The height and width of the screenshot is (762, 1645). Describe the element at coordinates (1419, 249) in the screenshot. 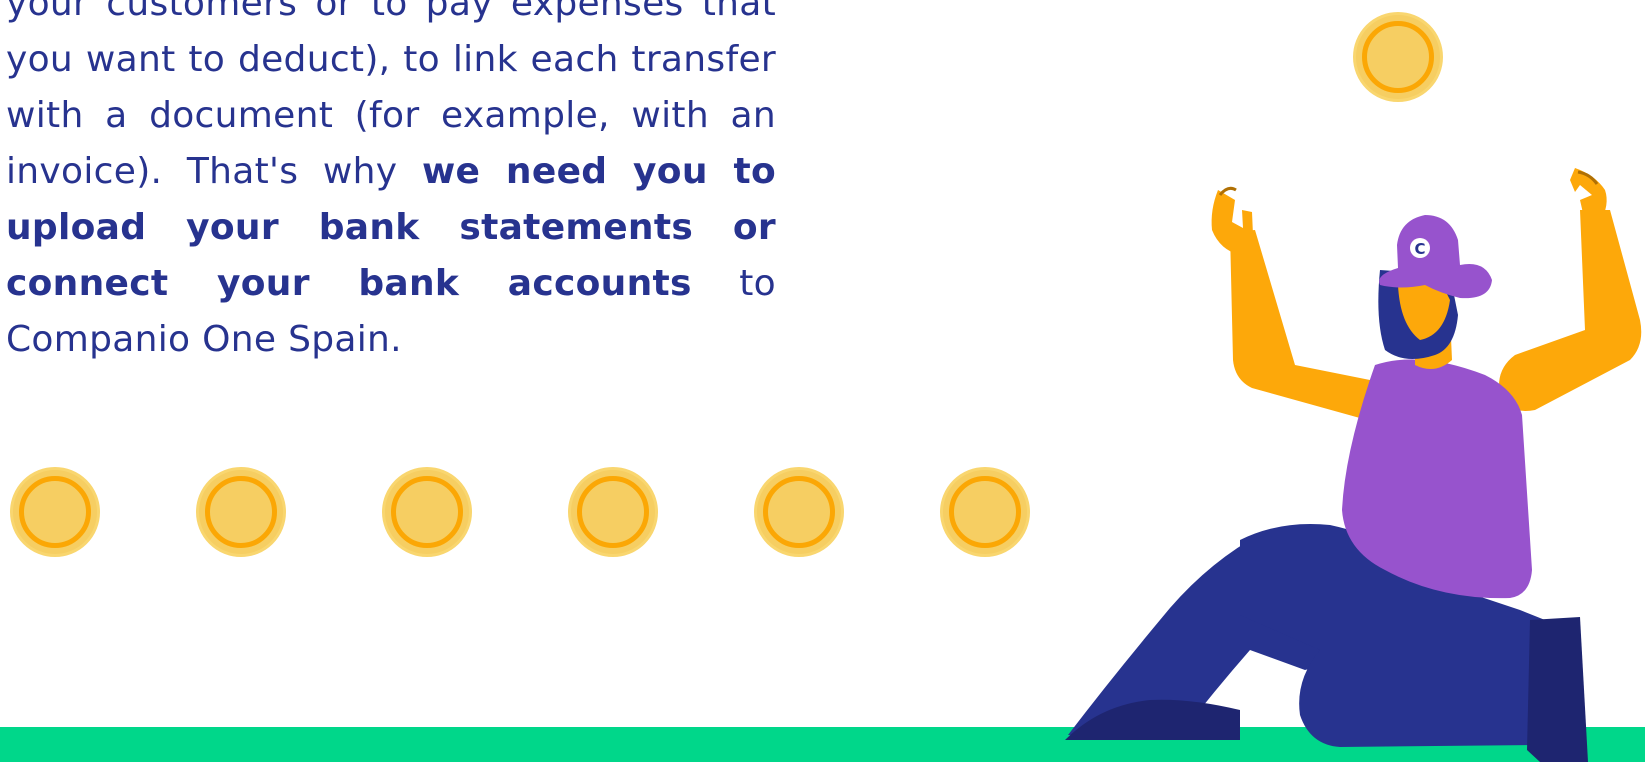

I see `cap-logo-letter: C` at that location.